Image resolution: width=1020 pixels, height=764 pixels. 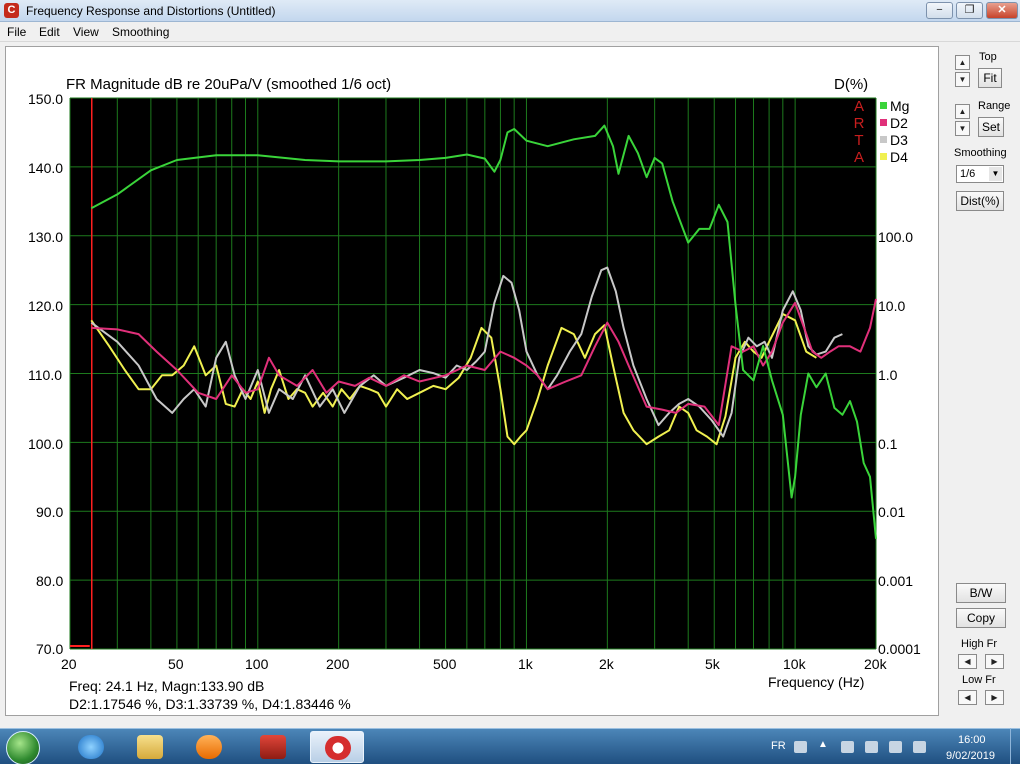 I want to click on taskbar-internet-explorer, so click(x=91, y=747).